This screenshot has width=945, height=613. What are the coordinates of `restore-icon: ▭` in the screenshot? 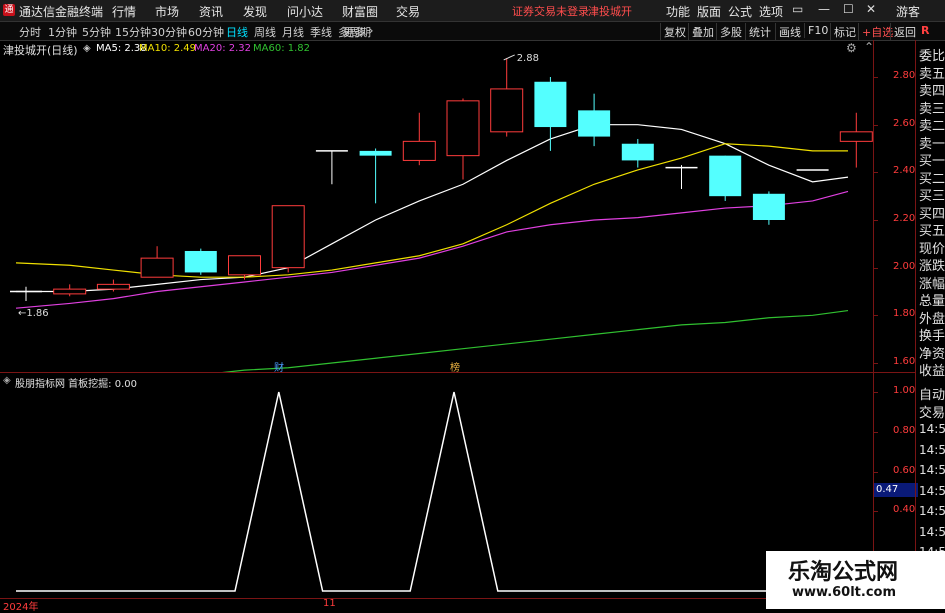 It's located at (797, 9).